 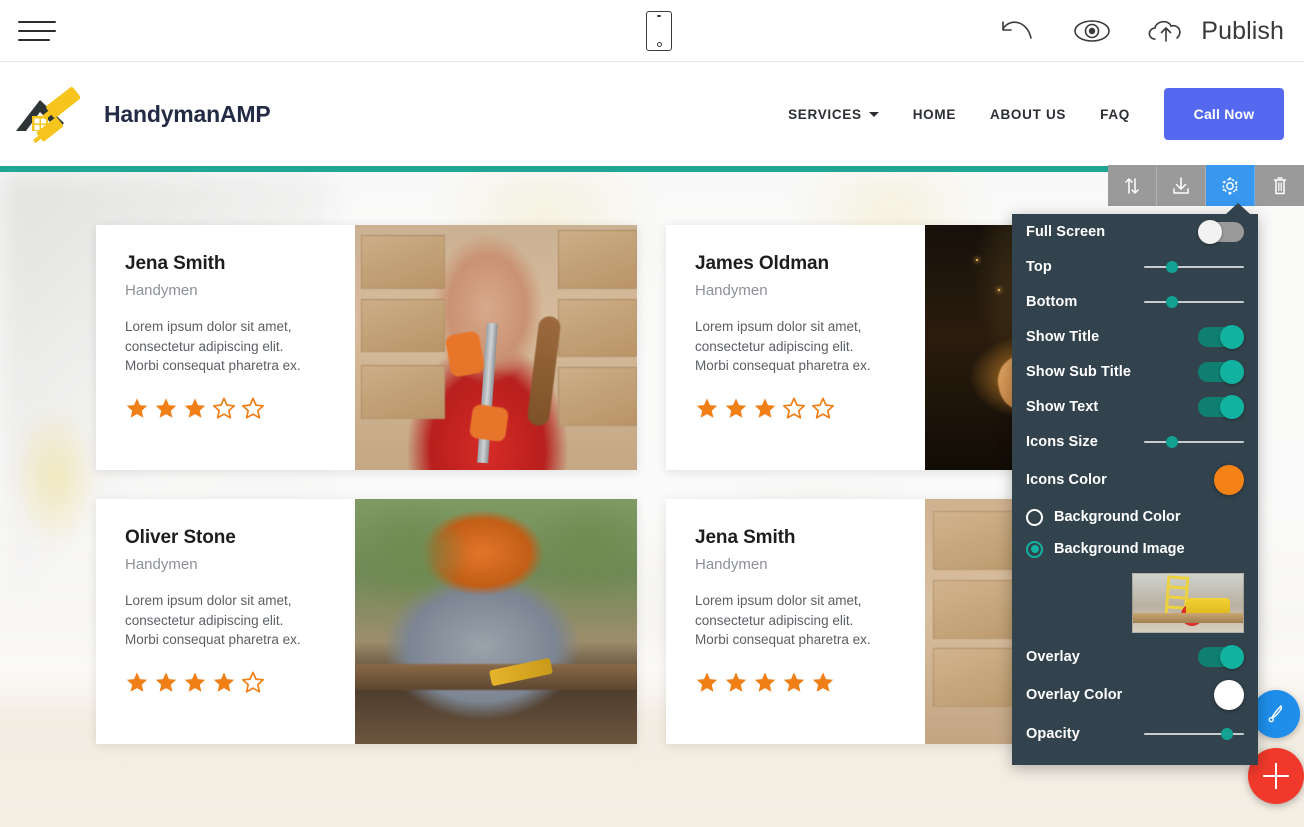 I want to click on background-image-thumbnail-wrap, so click(x=1135, y=602).